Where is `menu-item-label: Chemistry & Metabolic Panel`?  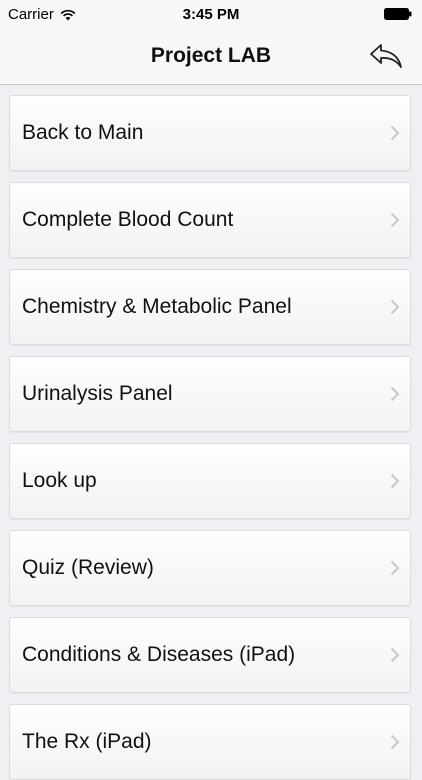 menu-item-label: Chemistry & Metabolic Panel is located at coordinates (157, 306).